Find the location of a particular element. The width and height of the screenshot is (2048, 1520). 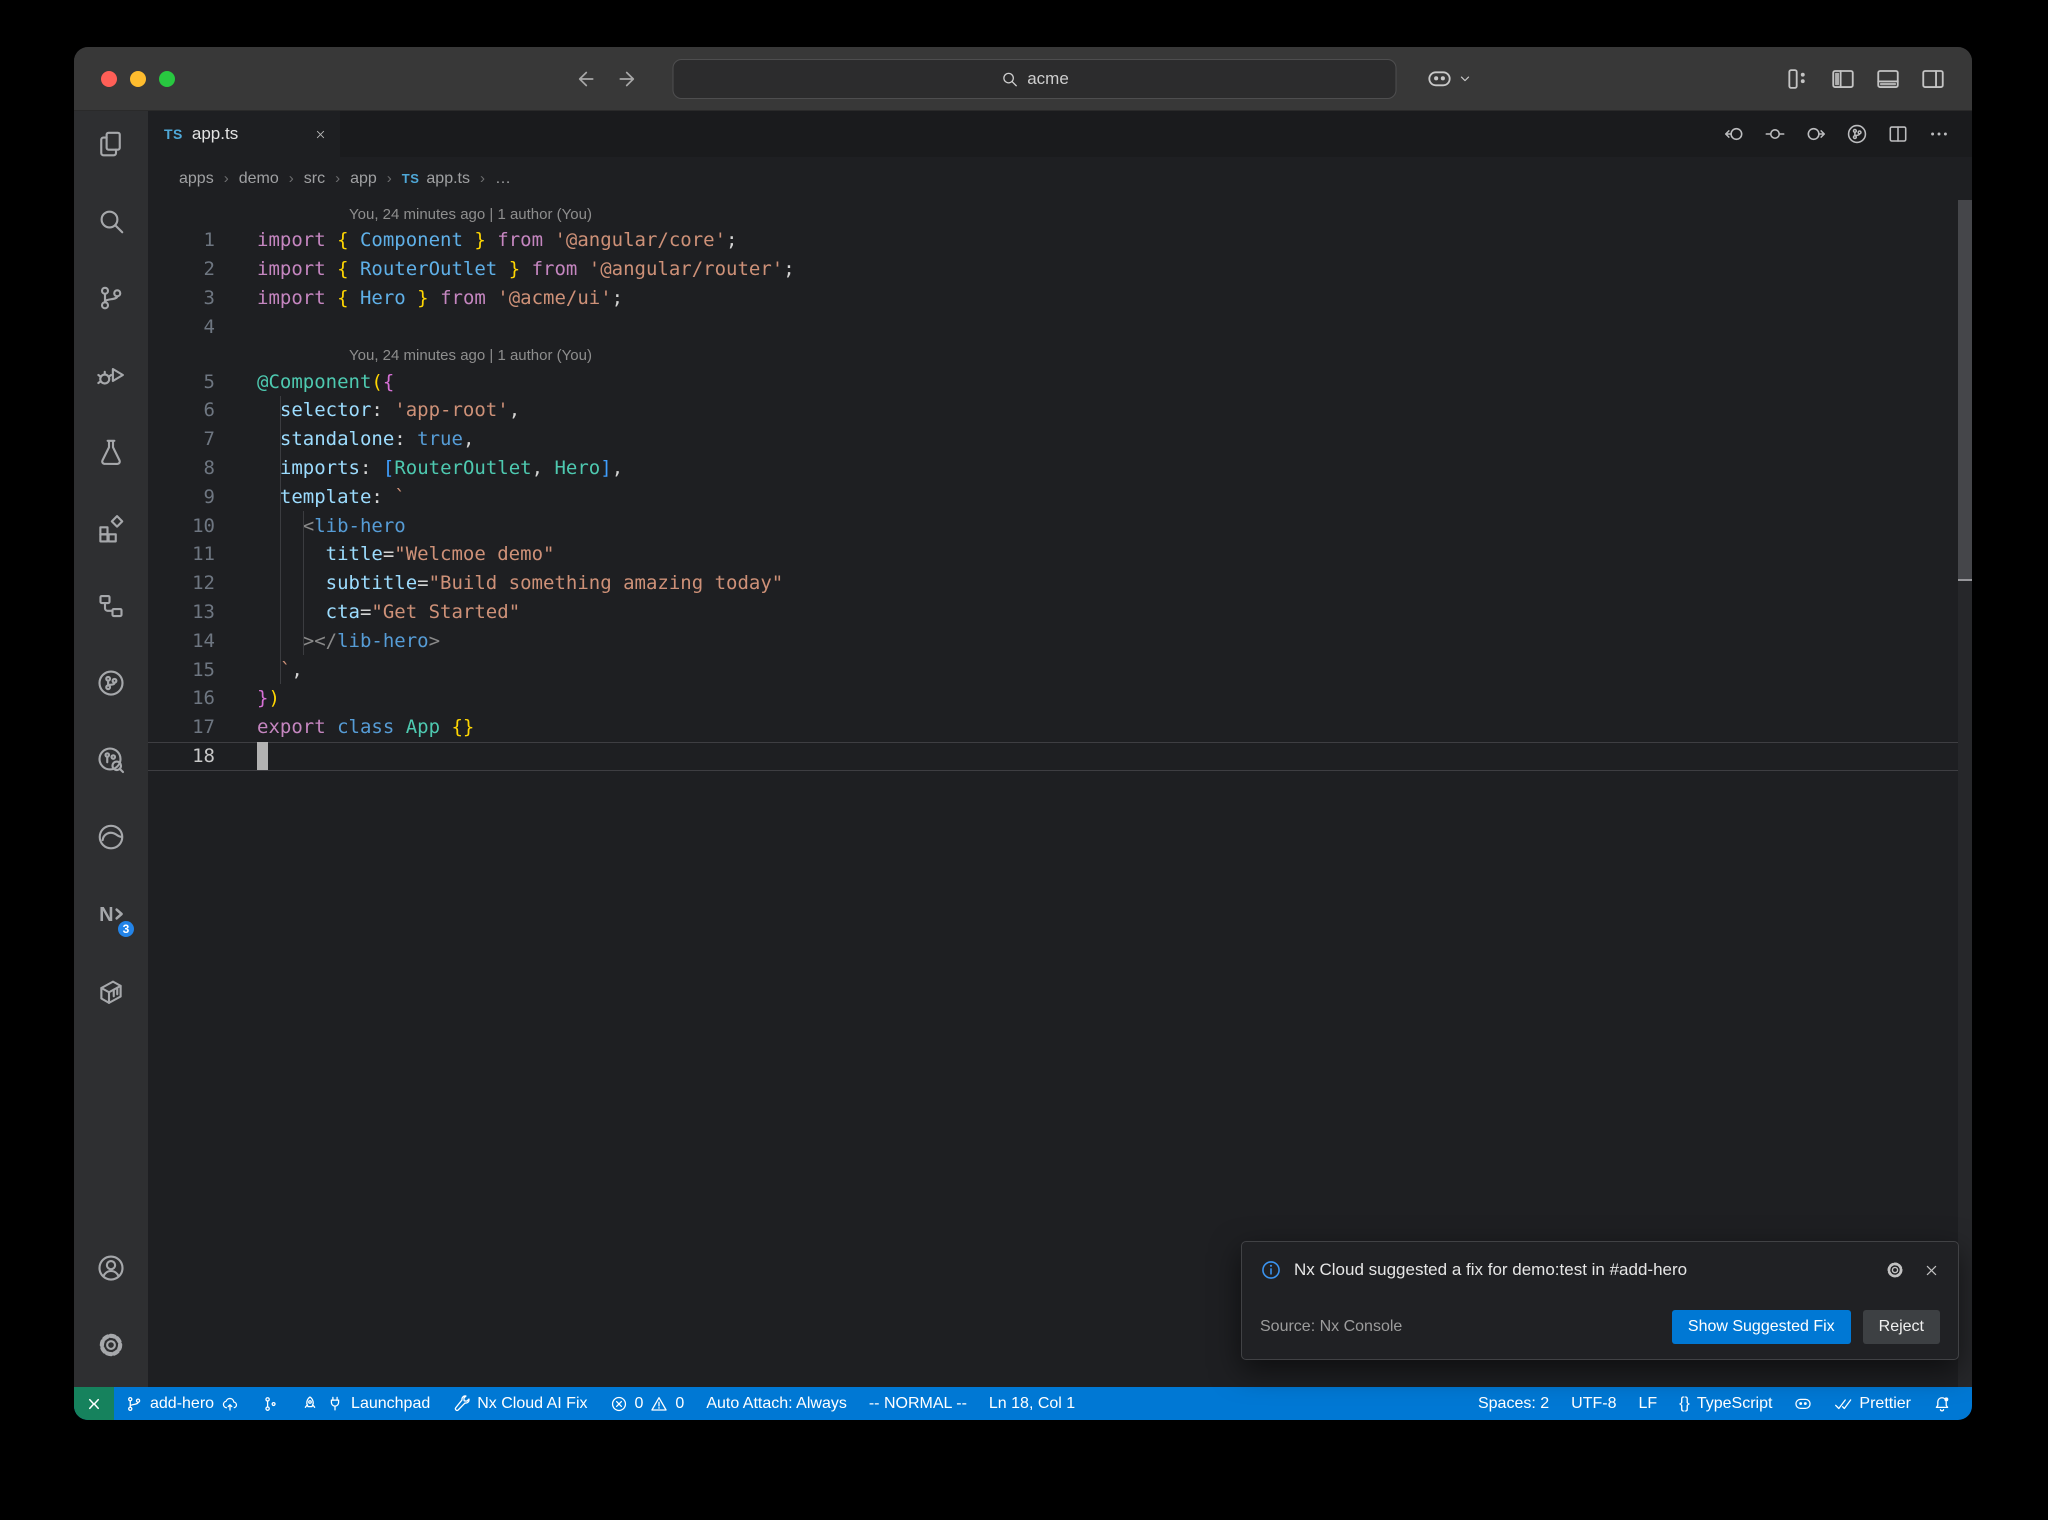

commit-graph-icon is located at coordinates (270, 1404).